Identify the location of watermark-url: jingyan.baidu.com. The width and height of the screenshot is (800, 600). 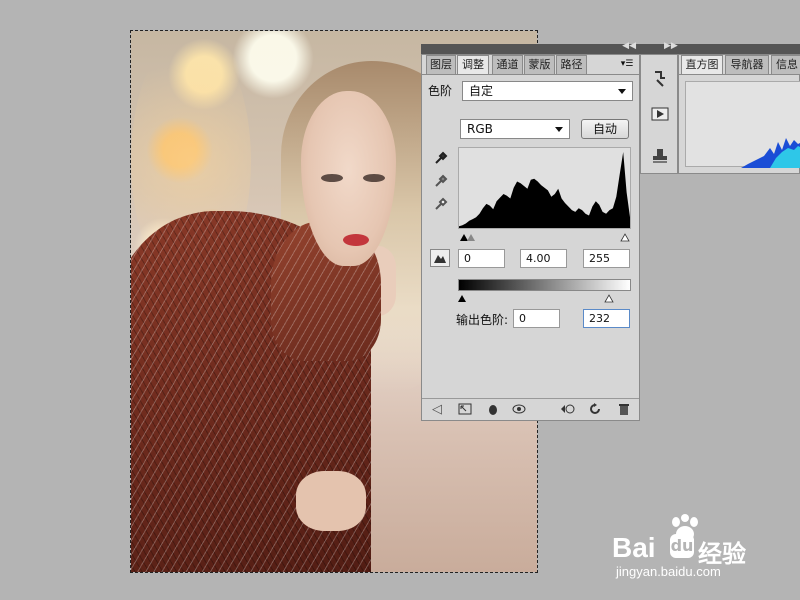
(668, 571).